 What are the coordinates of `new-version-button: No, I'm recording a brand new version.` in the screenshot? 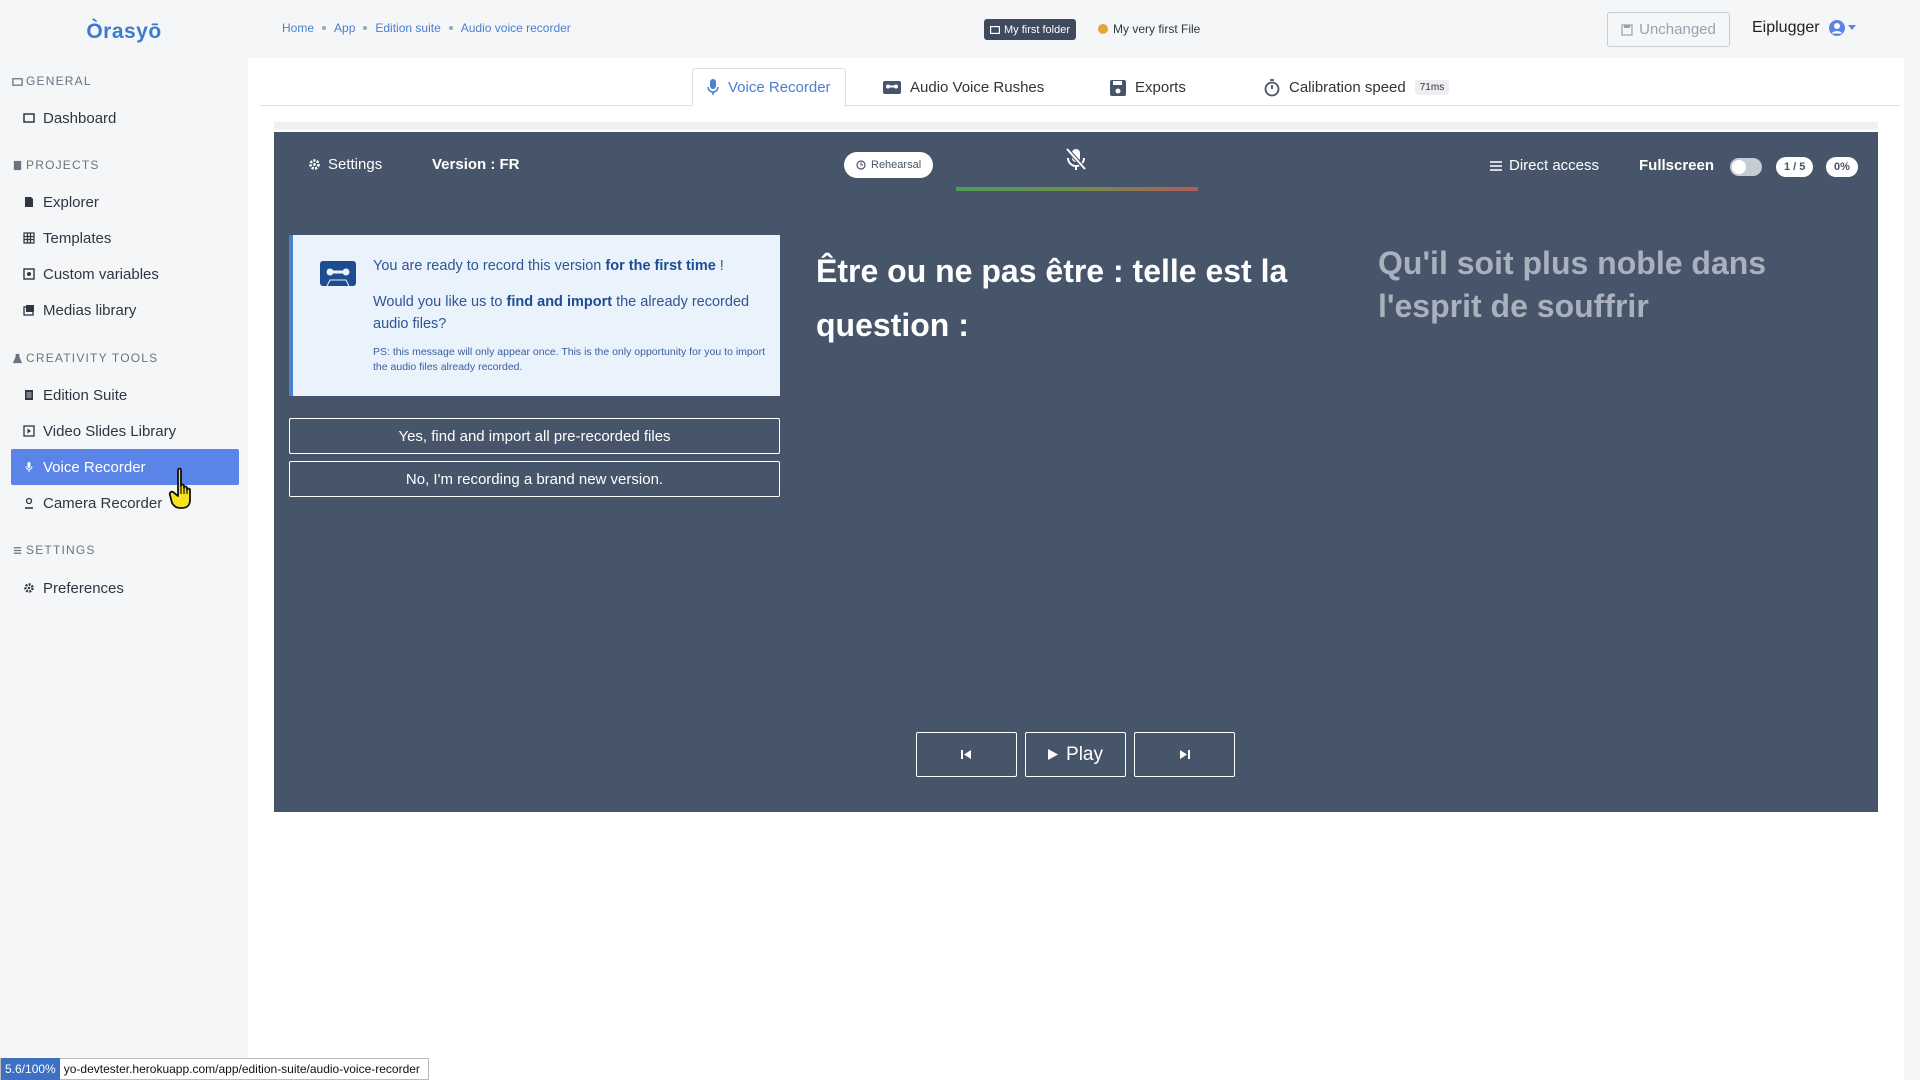 It's located at (534, 479).